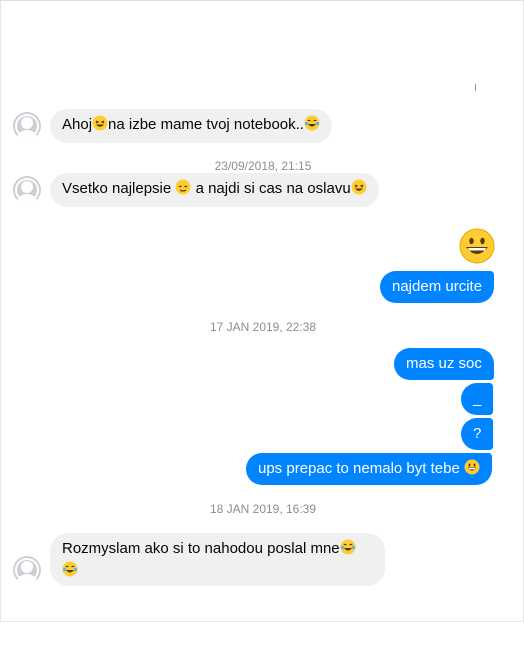 This screenshot has height=648, width=524. I want to click on relieved-emoji-icon, so click(183, 190).